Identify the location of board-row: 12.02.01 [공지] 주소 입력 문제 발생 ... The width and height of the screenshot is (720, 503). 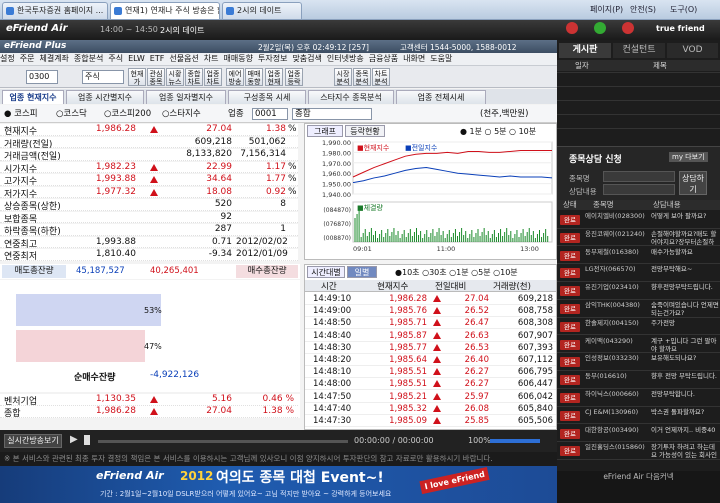
(638, 86).